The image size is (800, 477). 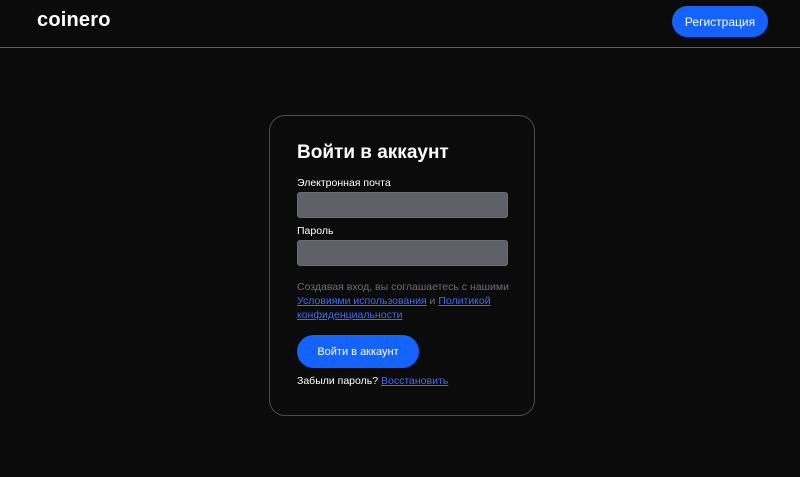 I want to click on email-label: Электронная почта, so click(x=344, y=183).